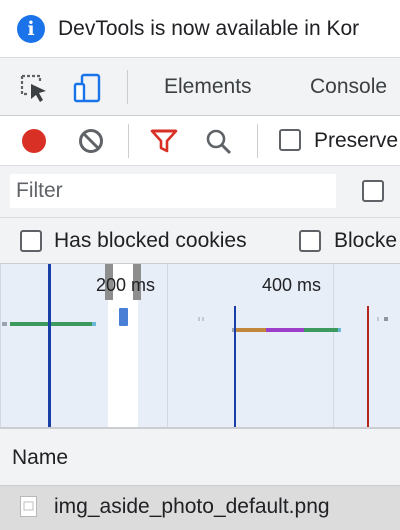  What do you see at coordinates (209, 28) in the screenshot?
I see `info-bar-message: DevTools is now available in Kor` at bounding box center [209, 28].